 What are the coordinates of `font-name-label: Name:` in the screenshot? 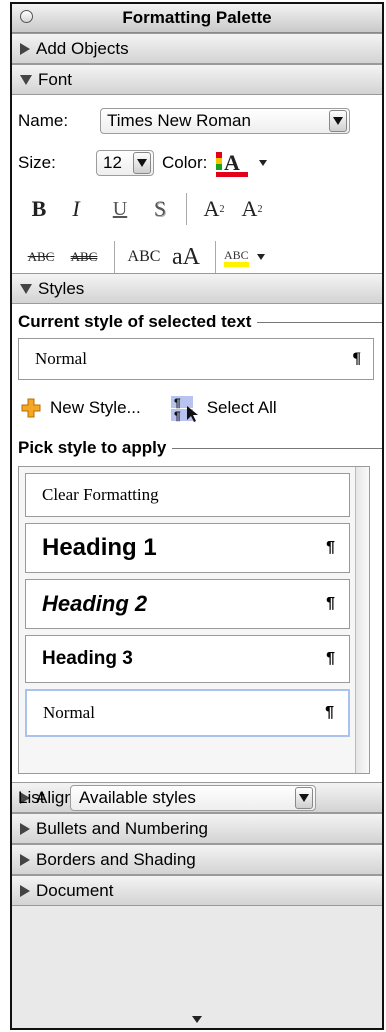 It's located at (43, 120).